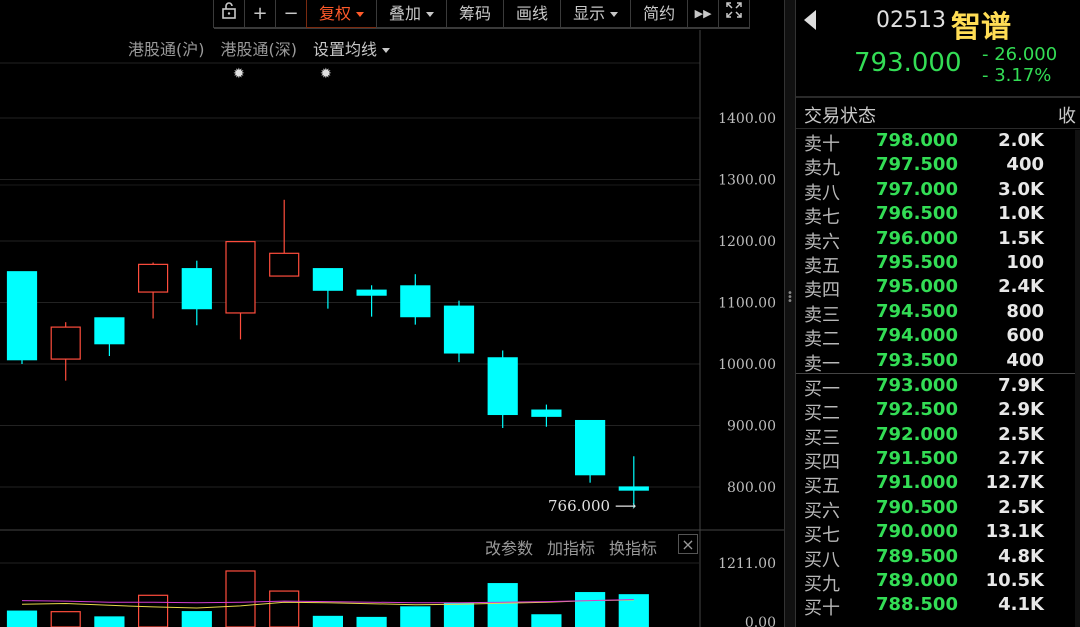 This screenshot has height=627, width=1080. I want to click on bid-volume: 4.1K, so click(1021, 605).